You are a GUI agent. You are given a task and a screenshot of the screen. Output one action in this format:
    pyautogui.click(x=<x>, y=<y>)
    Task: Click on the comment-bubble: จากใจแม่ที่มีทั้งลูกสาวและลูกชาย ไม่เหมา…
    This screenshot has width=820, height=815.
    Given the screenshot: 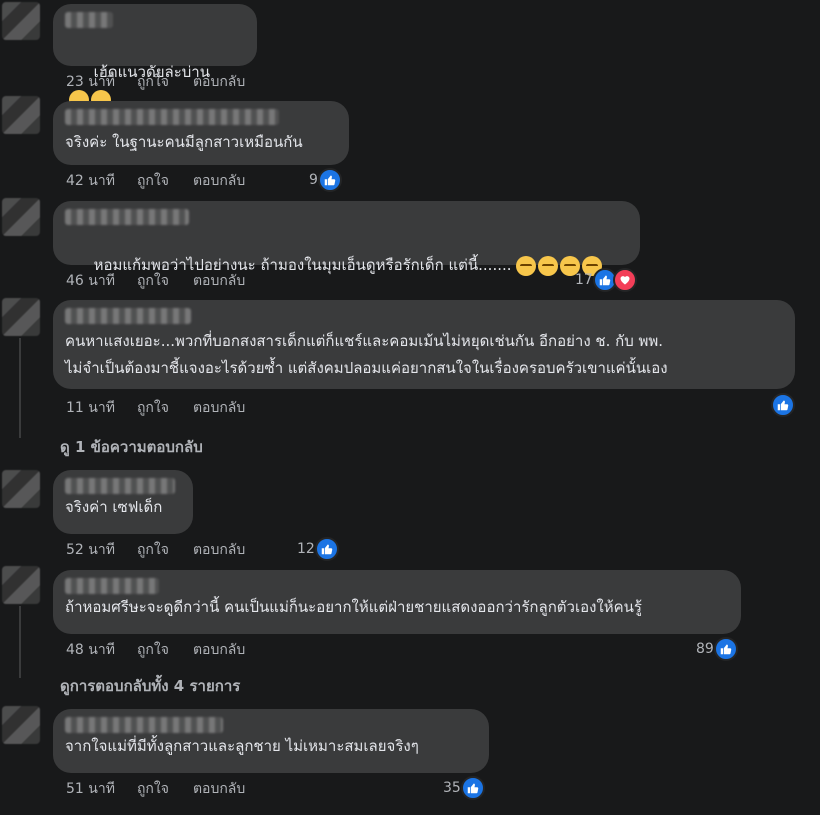 What is the action you would take?
    pyautogui.click(x=271, y=741)
    